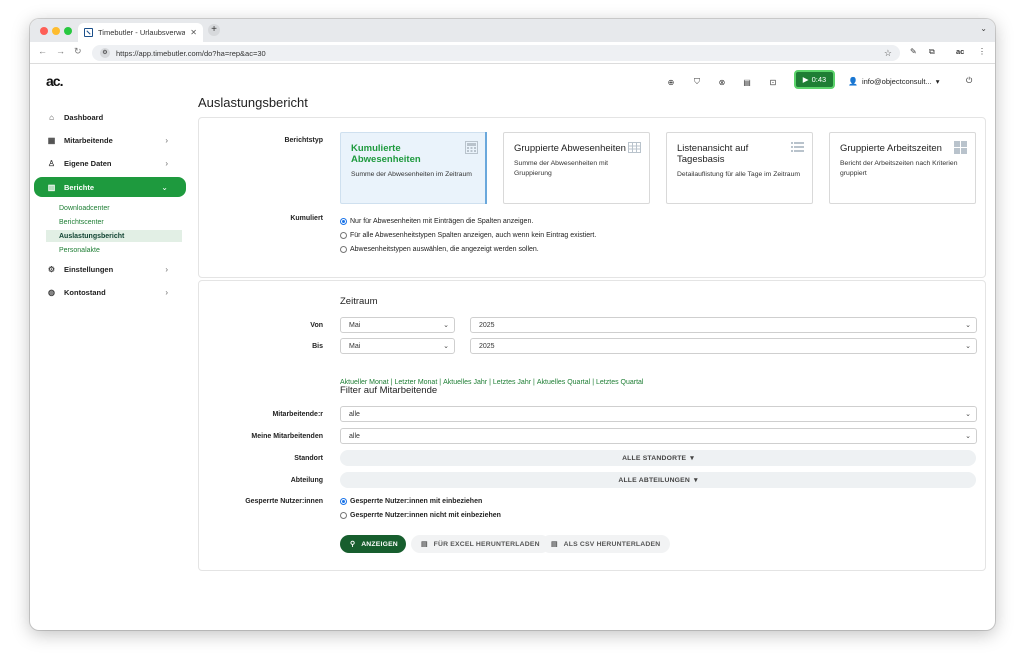 The height and width of the screenshot is (669, 1024). I want to click on forward-icon: →, so click(60, 51).